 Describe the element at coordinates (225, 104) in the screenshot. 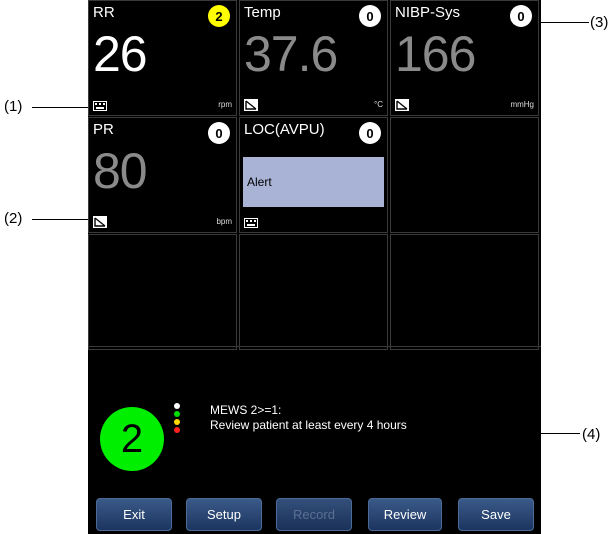

I see `tile-rr-unit: rpm` at that location.